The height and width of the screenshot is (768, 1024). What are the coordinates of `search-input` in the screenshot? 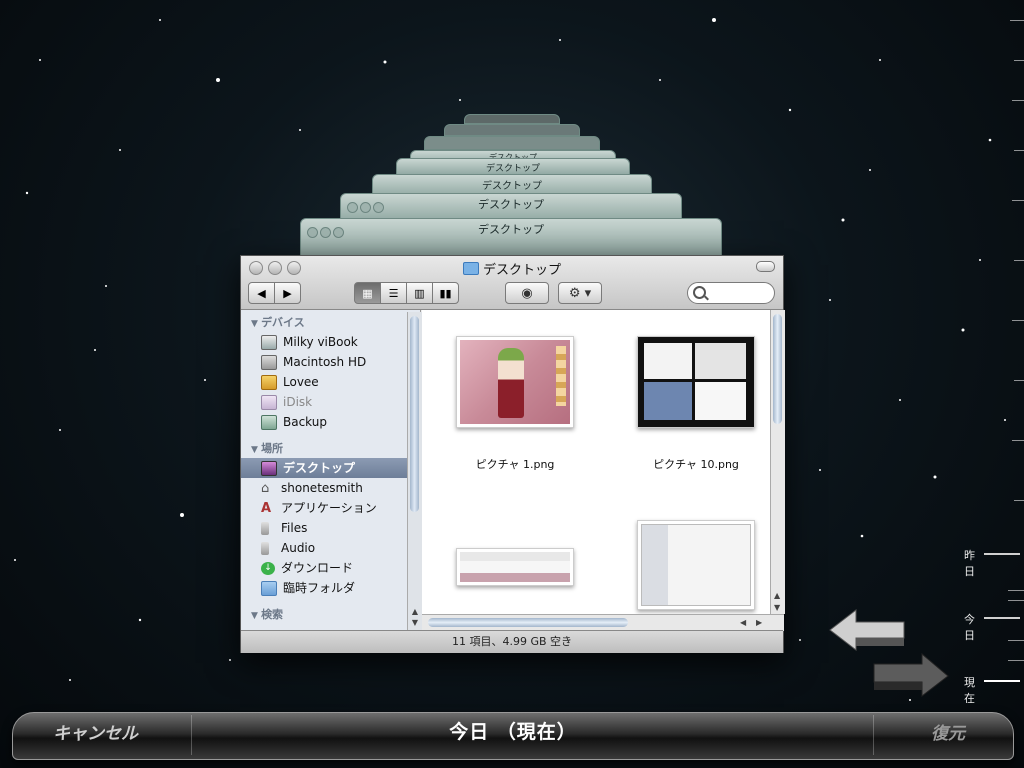 It's located at (731, 293).